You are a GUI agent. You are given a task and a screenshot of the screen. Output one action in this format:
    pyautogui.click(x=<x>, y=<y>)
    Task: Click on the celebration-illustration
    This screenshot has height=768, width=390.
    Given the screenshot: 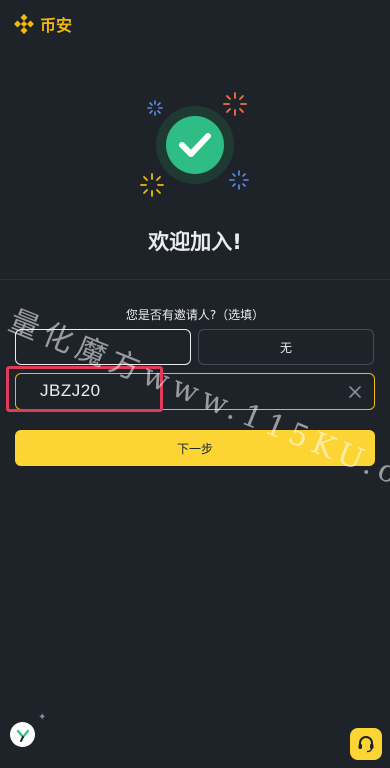 What is the action you would take?
    pyautogui.click(x=194, y=144)
    